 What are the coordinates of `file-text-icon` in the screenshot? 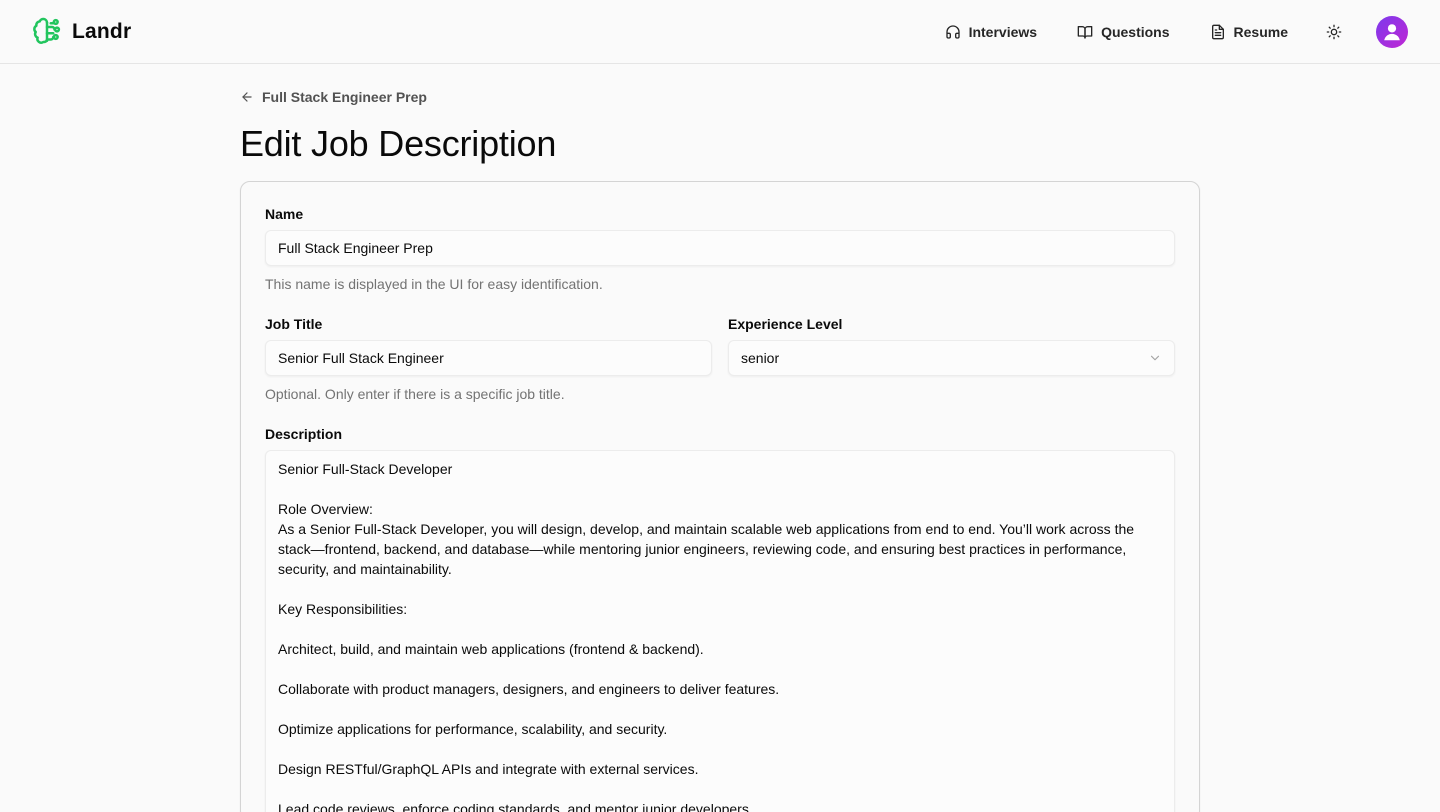 It's located at (1218, 32).